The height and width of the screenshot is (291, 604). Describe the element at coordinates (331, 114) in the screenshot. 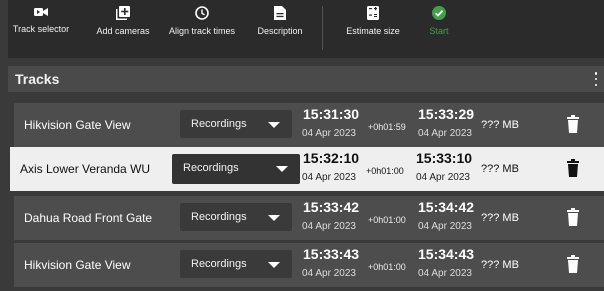

I see `start-time: 15:31:30` at that location.